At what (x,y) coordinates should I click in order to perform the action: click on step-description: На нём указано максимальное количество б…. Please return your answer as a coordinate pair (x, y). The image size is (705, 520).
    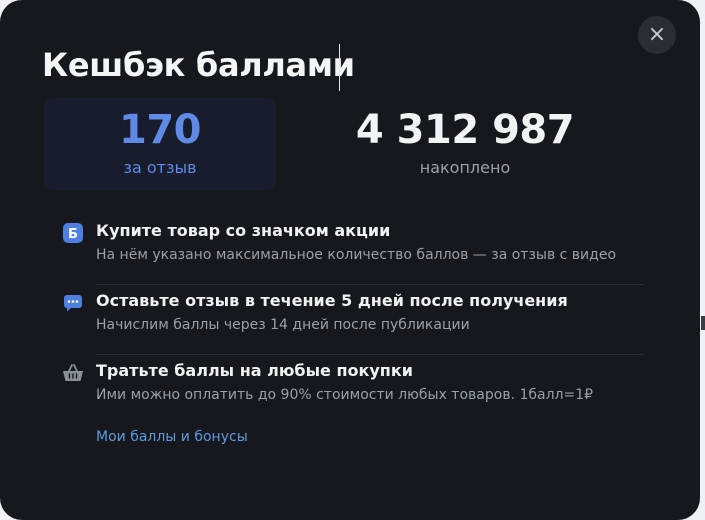
    Looking at the image, I should click on (356, 255).